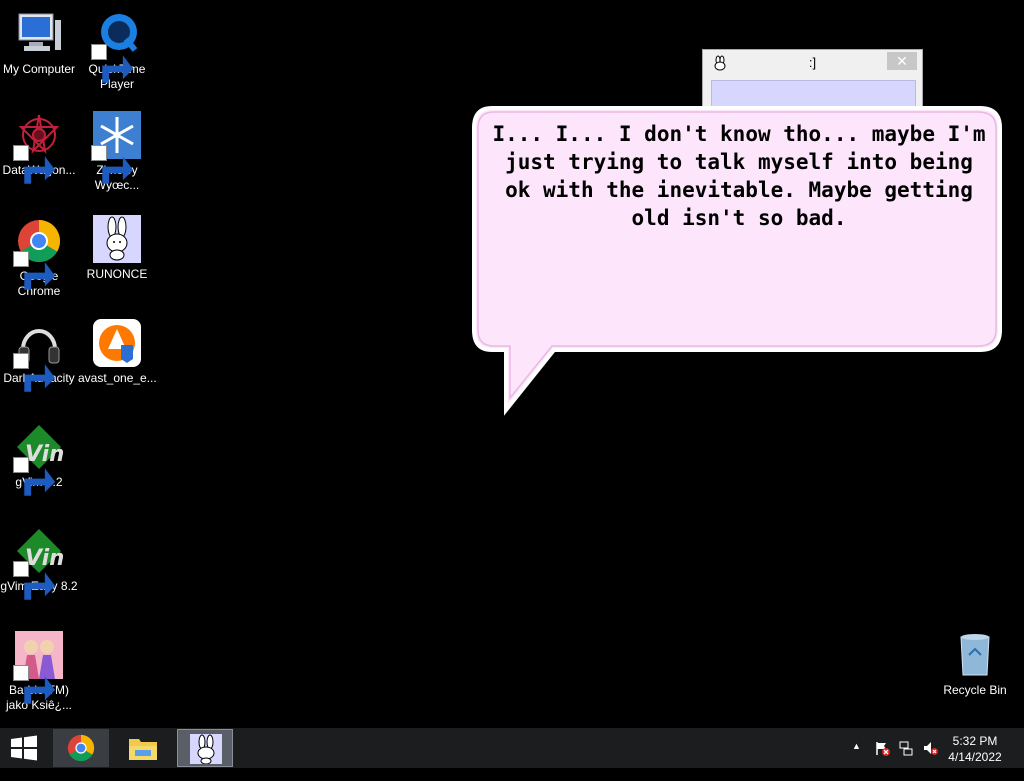 The width and height of the screenshot is (1024, 781). What do you see at coordinates (856, 761) in the screenshot?
I see `tray-expand-button: ▲` at bounding box center [856, 761].